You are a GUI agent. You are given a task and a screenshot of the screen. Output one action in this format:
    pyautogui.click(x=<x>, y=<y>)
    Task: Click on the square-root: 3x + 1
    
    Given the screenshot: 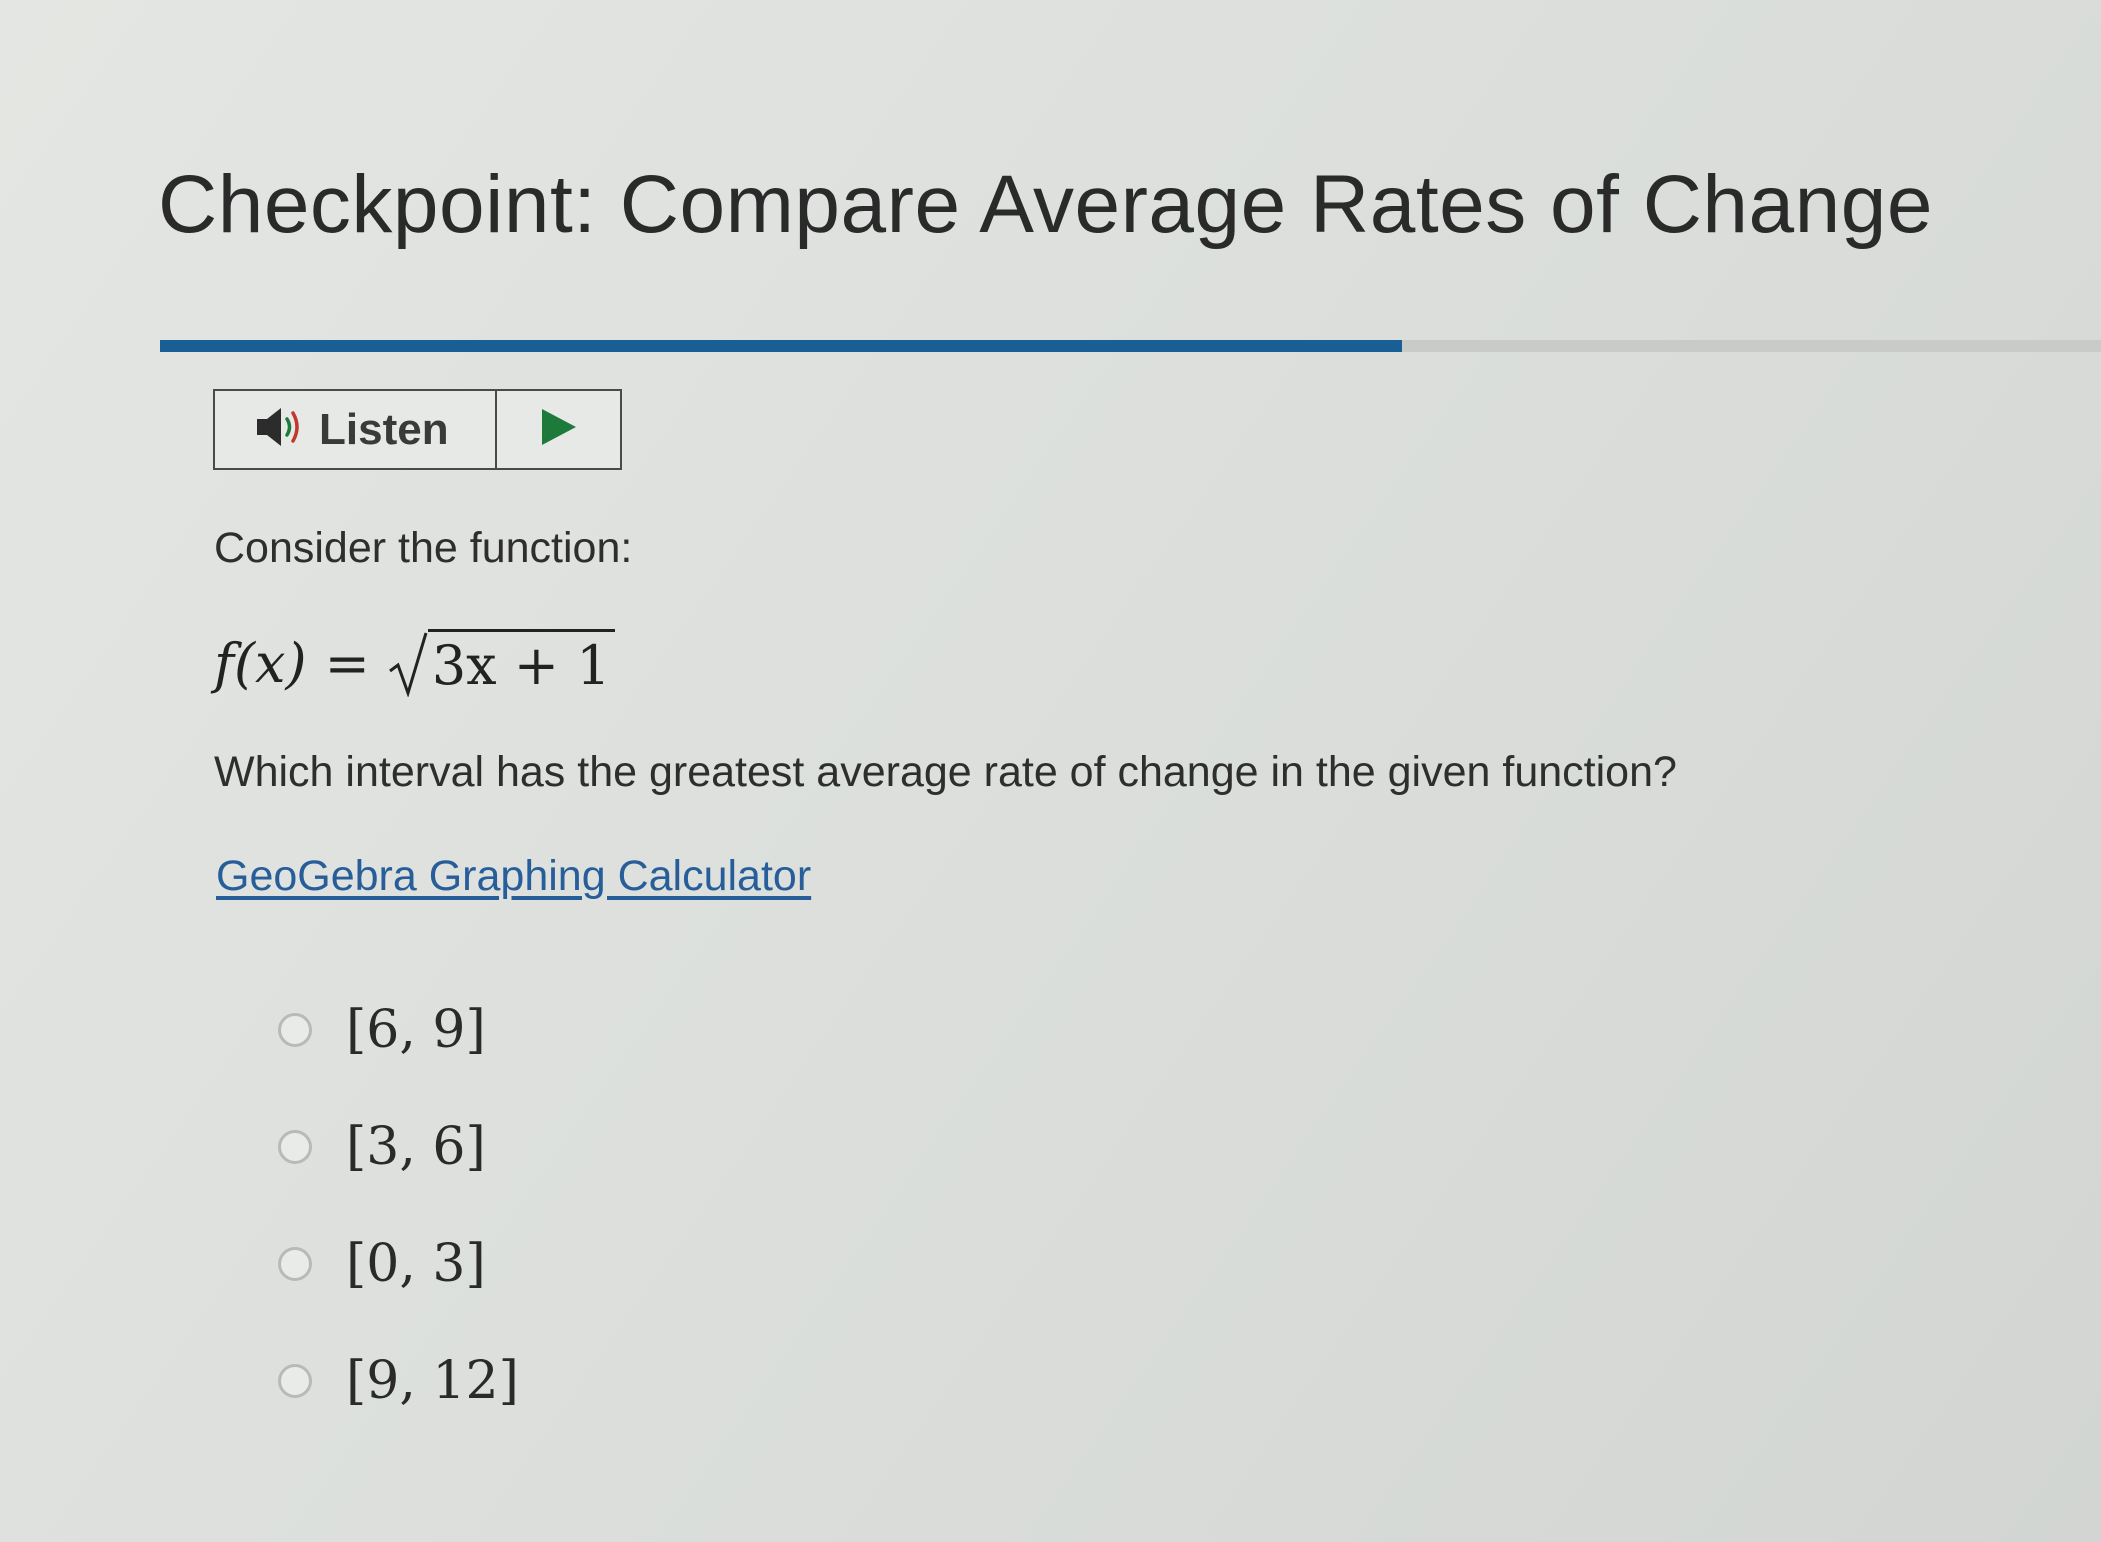 What is the action you would take?
    pyautogui.click(x=501, y=663)
    